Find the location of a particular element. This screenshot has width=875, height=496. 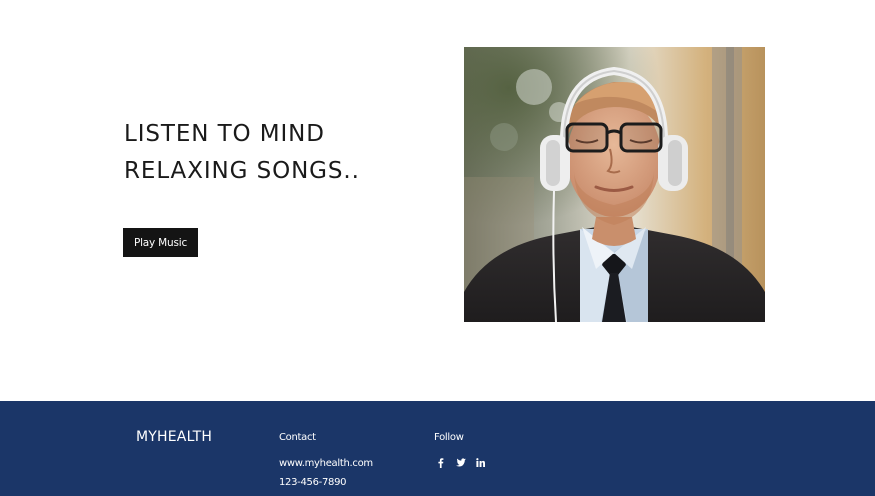

facebook-icon is located at coordinates (440, 462).